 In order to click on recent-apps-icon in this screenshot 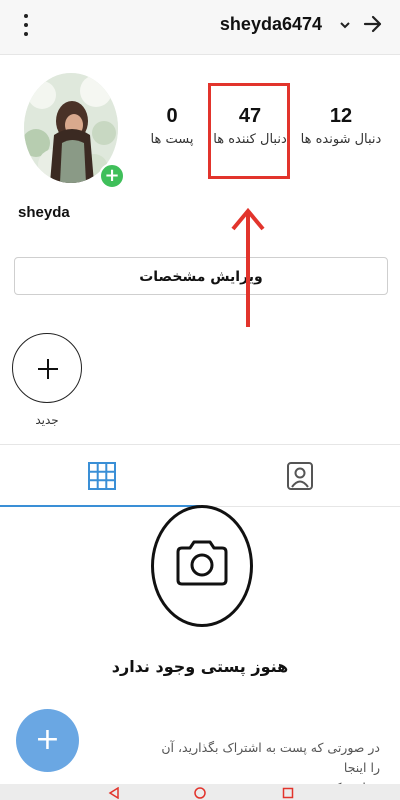, I will do `click(288, 793)`.